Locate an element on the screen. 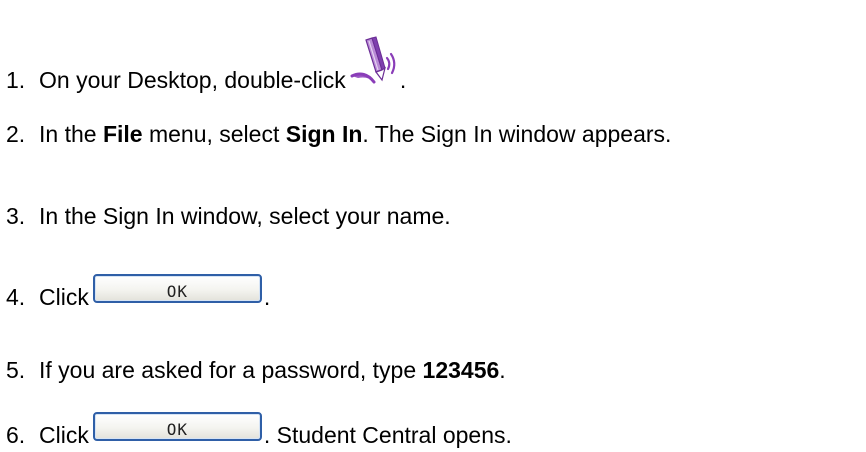  step-4: 4. Click OK . is located at coordinates (138, 292).